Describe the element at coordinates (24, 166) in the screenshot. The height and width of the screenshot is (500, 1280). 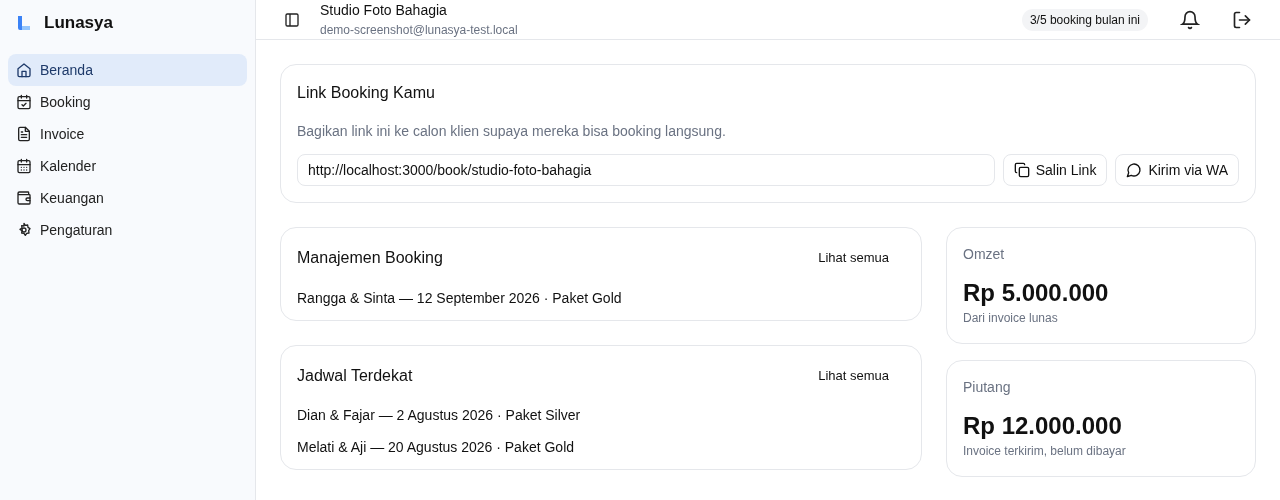
I see `calendar-icon` at that location.